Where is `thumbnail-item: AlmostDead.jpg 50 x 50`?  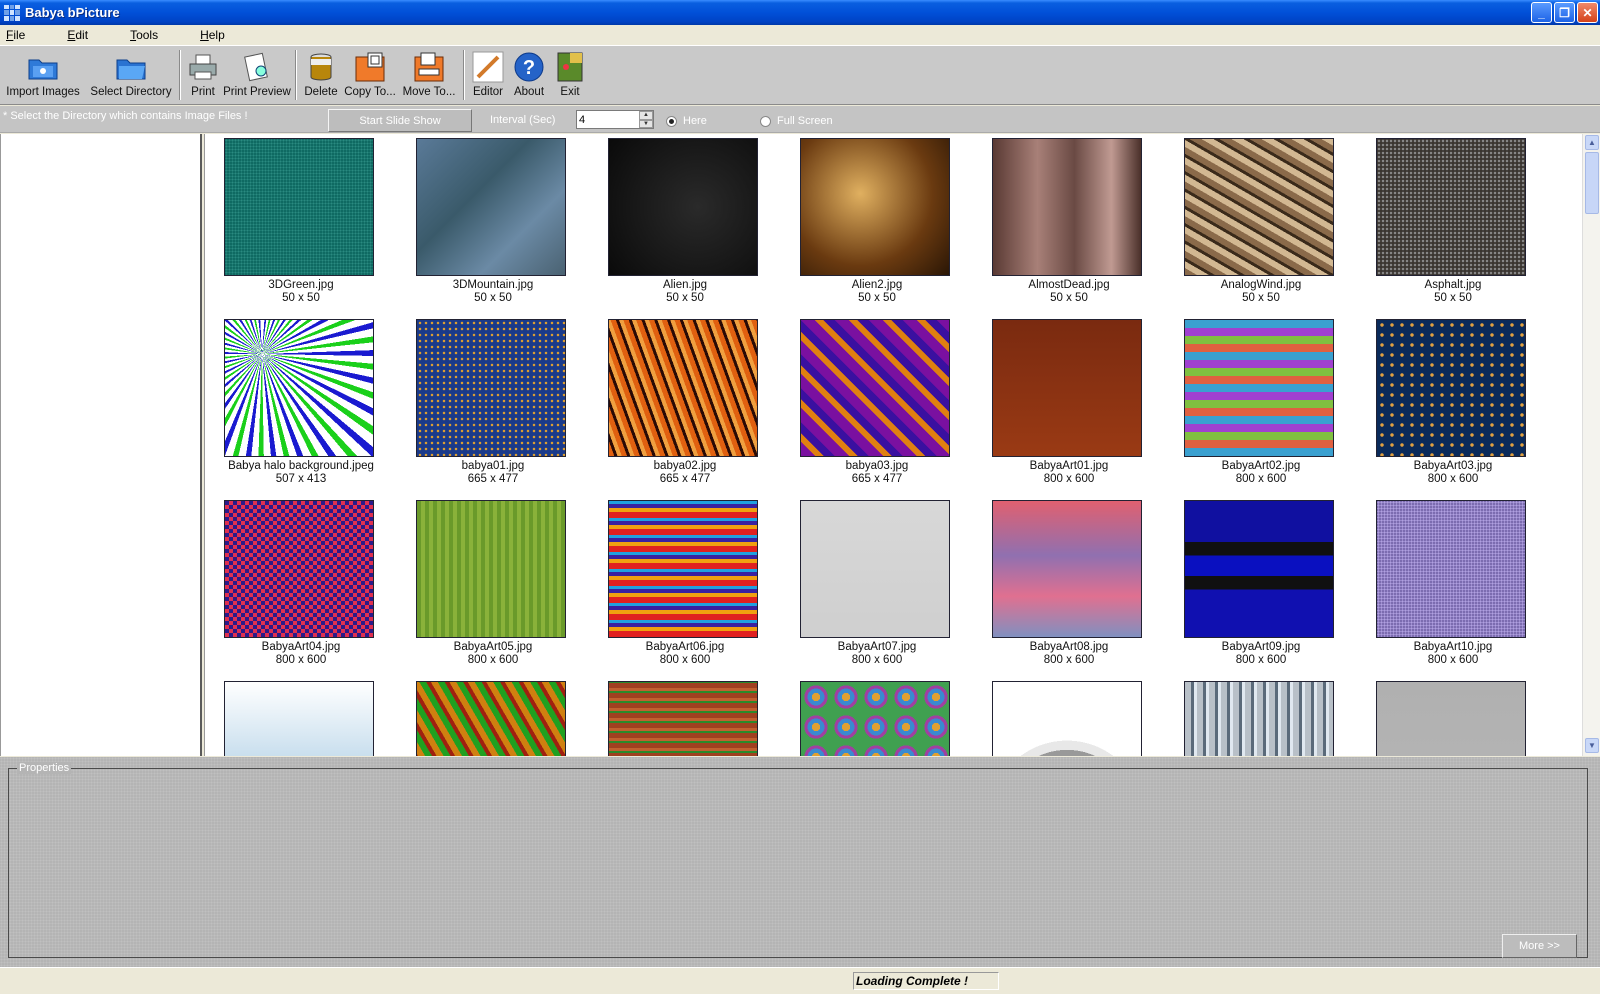 thumbnail-item: AlmostDead.jpg 50 x 50 is located at coordinates (1069, 220).